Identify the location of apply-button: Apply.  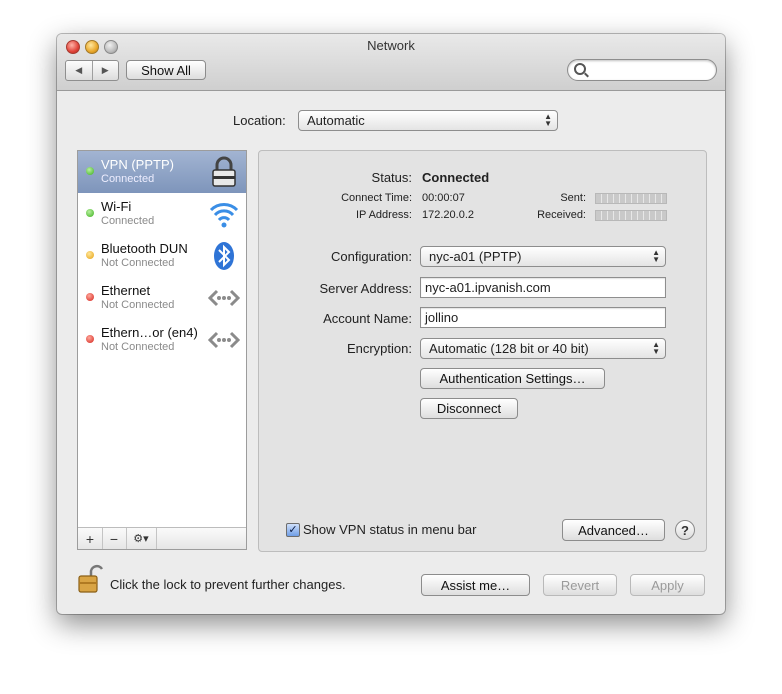
(667, 585).